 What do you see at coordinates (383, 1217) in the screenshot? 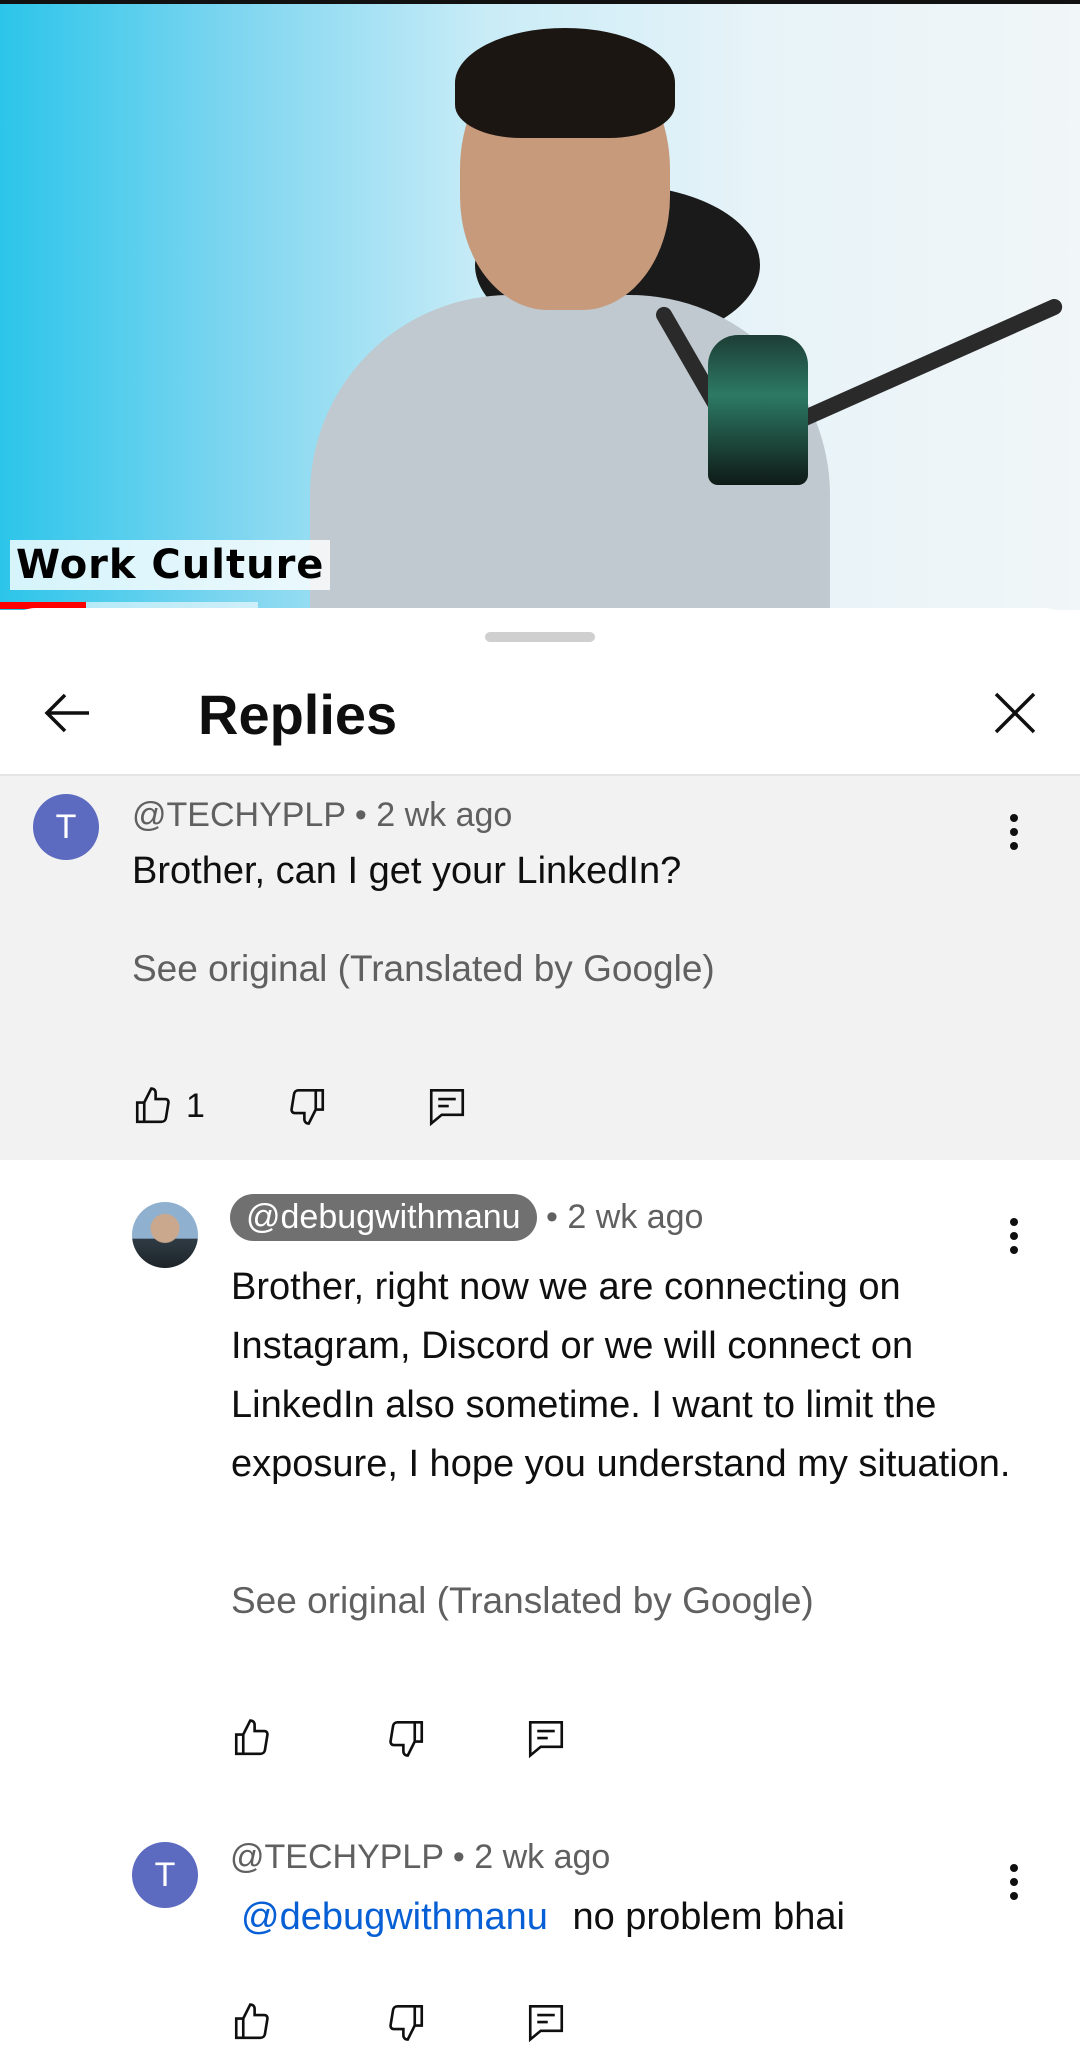
I see `comment-author: @debugwithmanu` at bounding box center [383, 1217].